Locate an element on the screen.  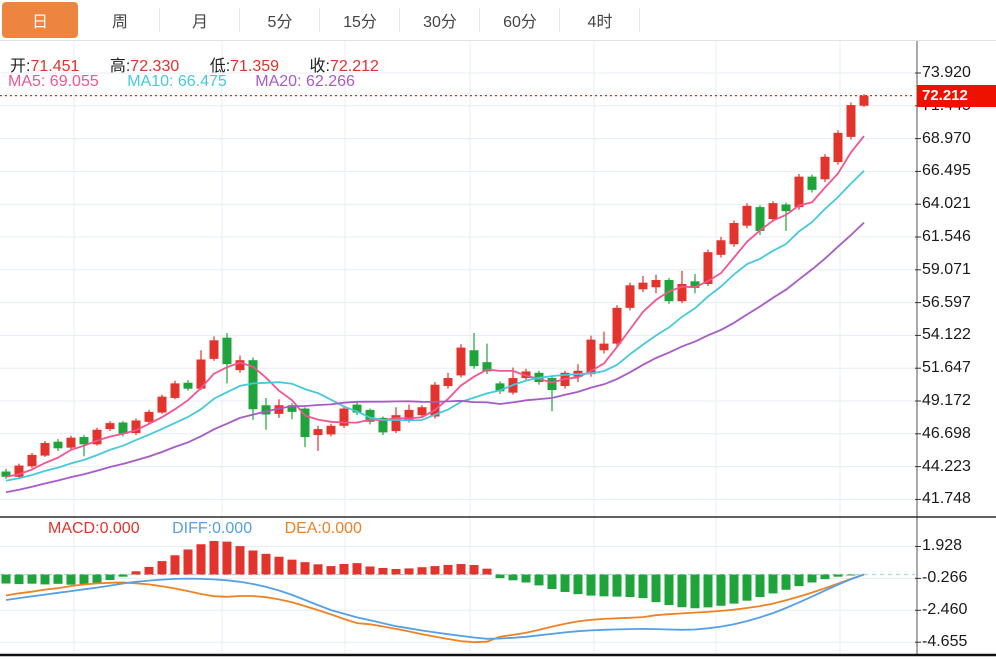
tab-week: 周 is located at coordinates (120, 20).